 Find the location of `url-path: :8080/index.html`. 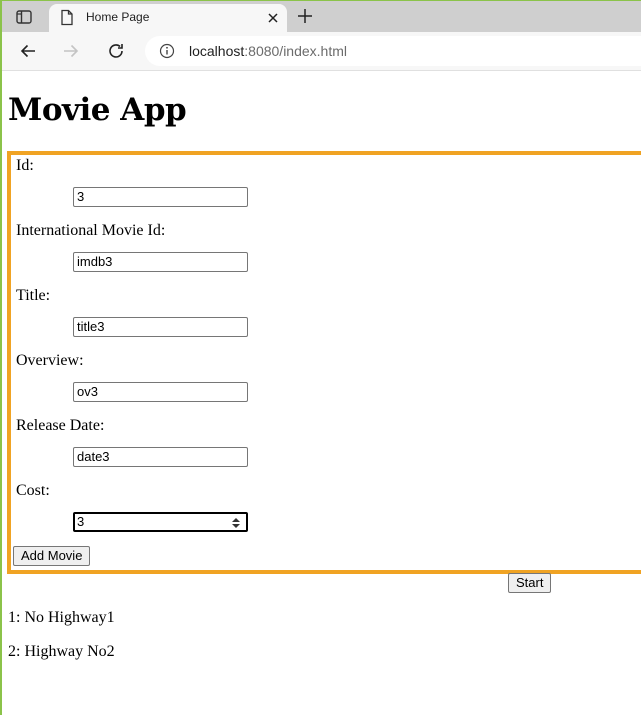

url-path: :8080/index.html is located at coordinates (295, 51).